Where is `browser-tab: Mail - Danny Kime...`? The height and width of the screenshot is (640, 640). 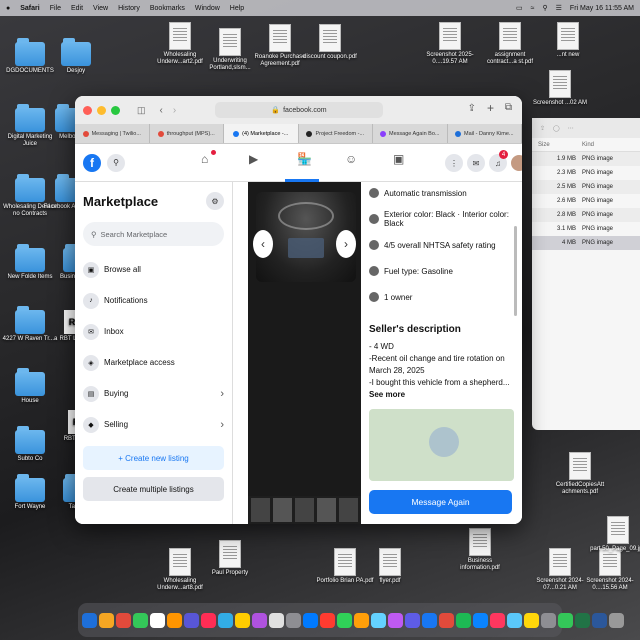
browser-tab: Mail - Danny Kime... is located at coordinates (485, 133).